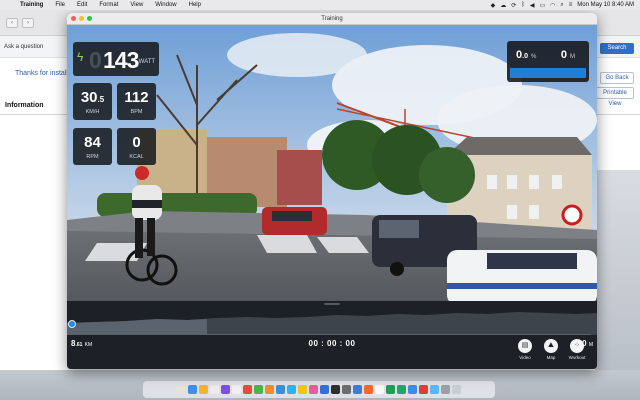 The height and width of the screenshot is (400, 640). I want to click on video-mode-label: Video, so click(525, 357).